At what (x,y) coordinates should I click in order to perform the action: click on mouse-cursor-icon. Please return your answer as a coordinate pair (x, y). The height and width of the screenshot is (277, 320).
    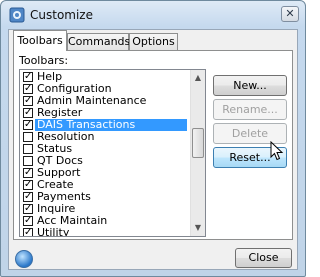
    Looking at the image, I should click on (277, 151).